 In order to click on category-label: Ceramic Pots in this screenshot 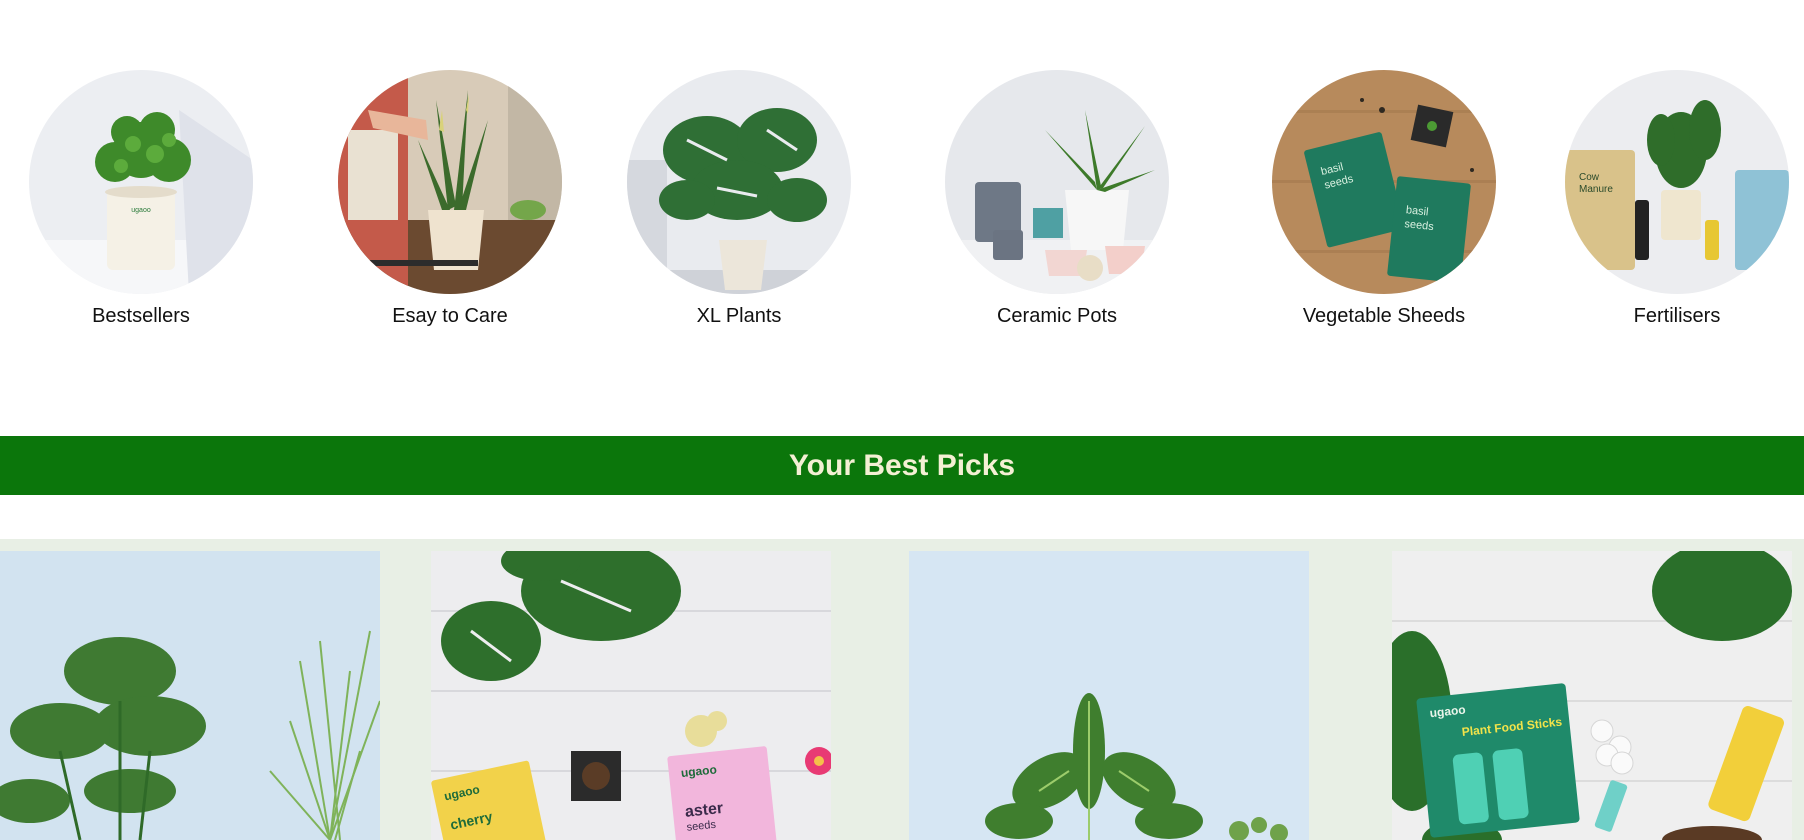, I will do `click(1057, 316)`.